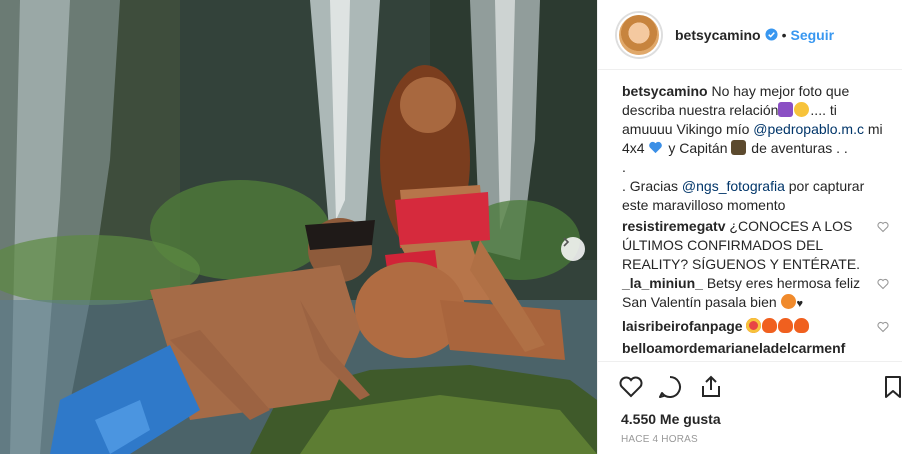 Image resolution: width=902 pixels, height=454 pixels. I want to click on bookmark-icon, so click(892, 387).